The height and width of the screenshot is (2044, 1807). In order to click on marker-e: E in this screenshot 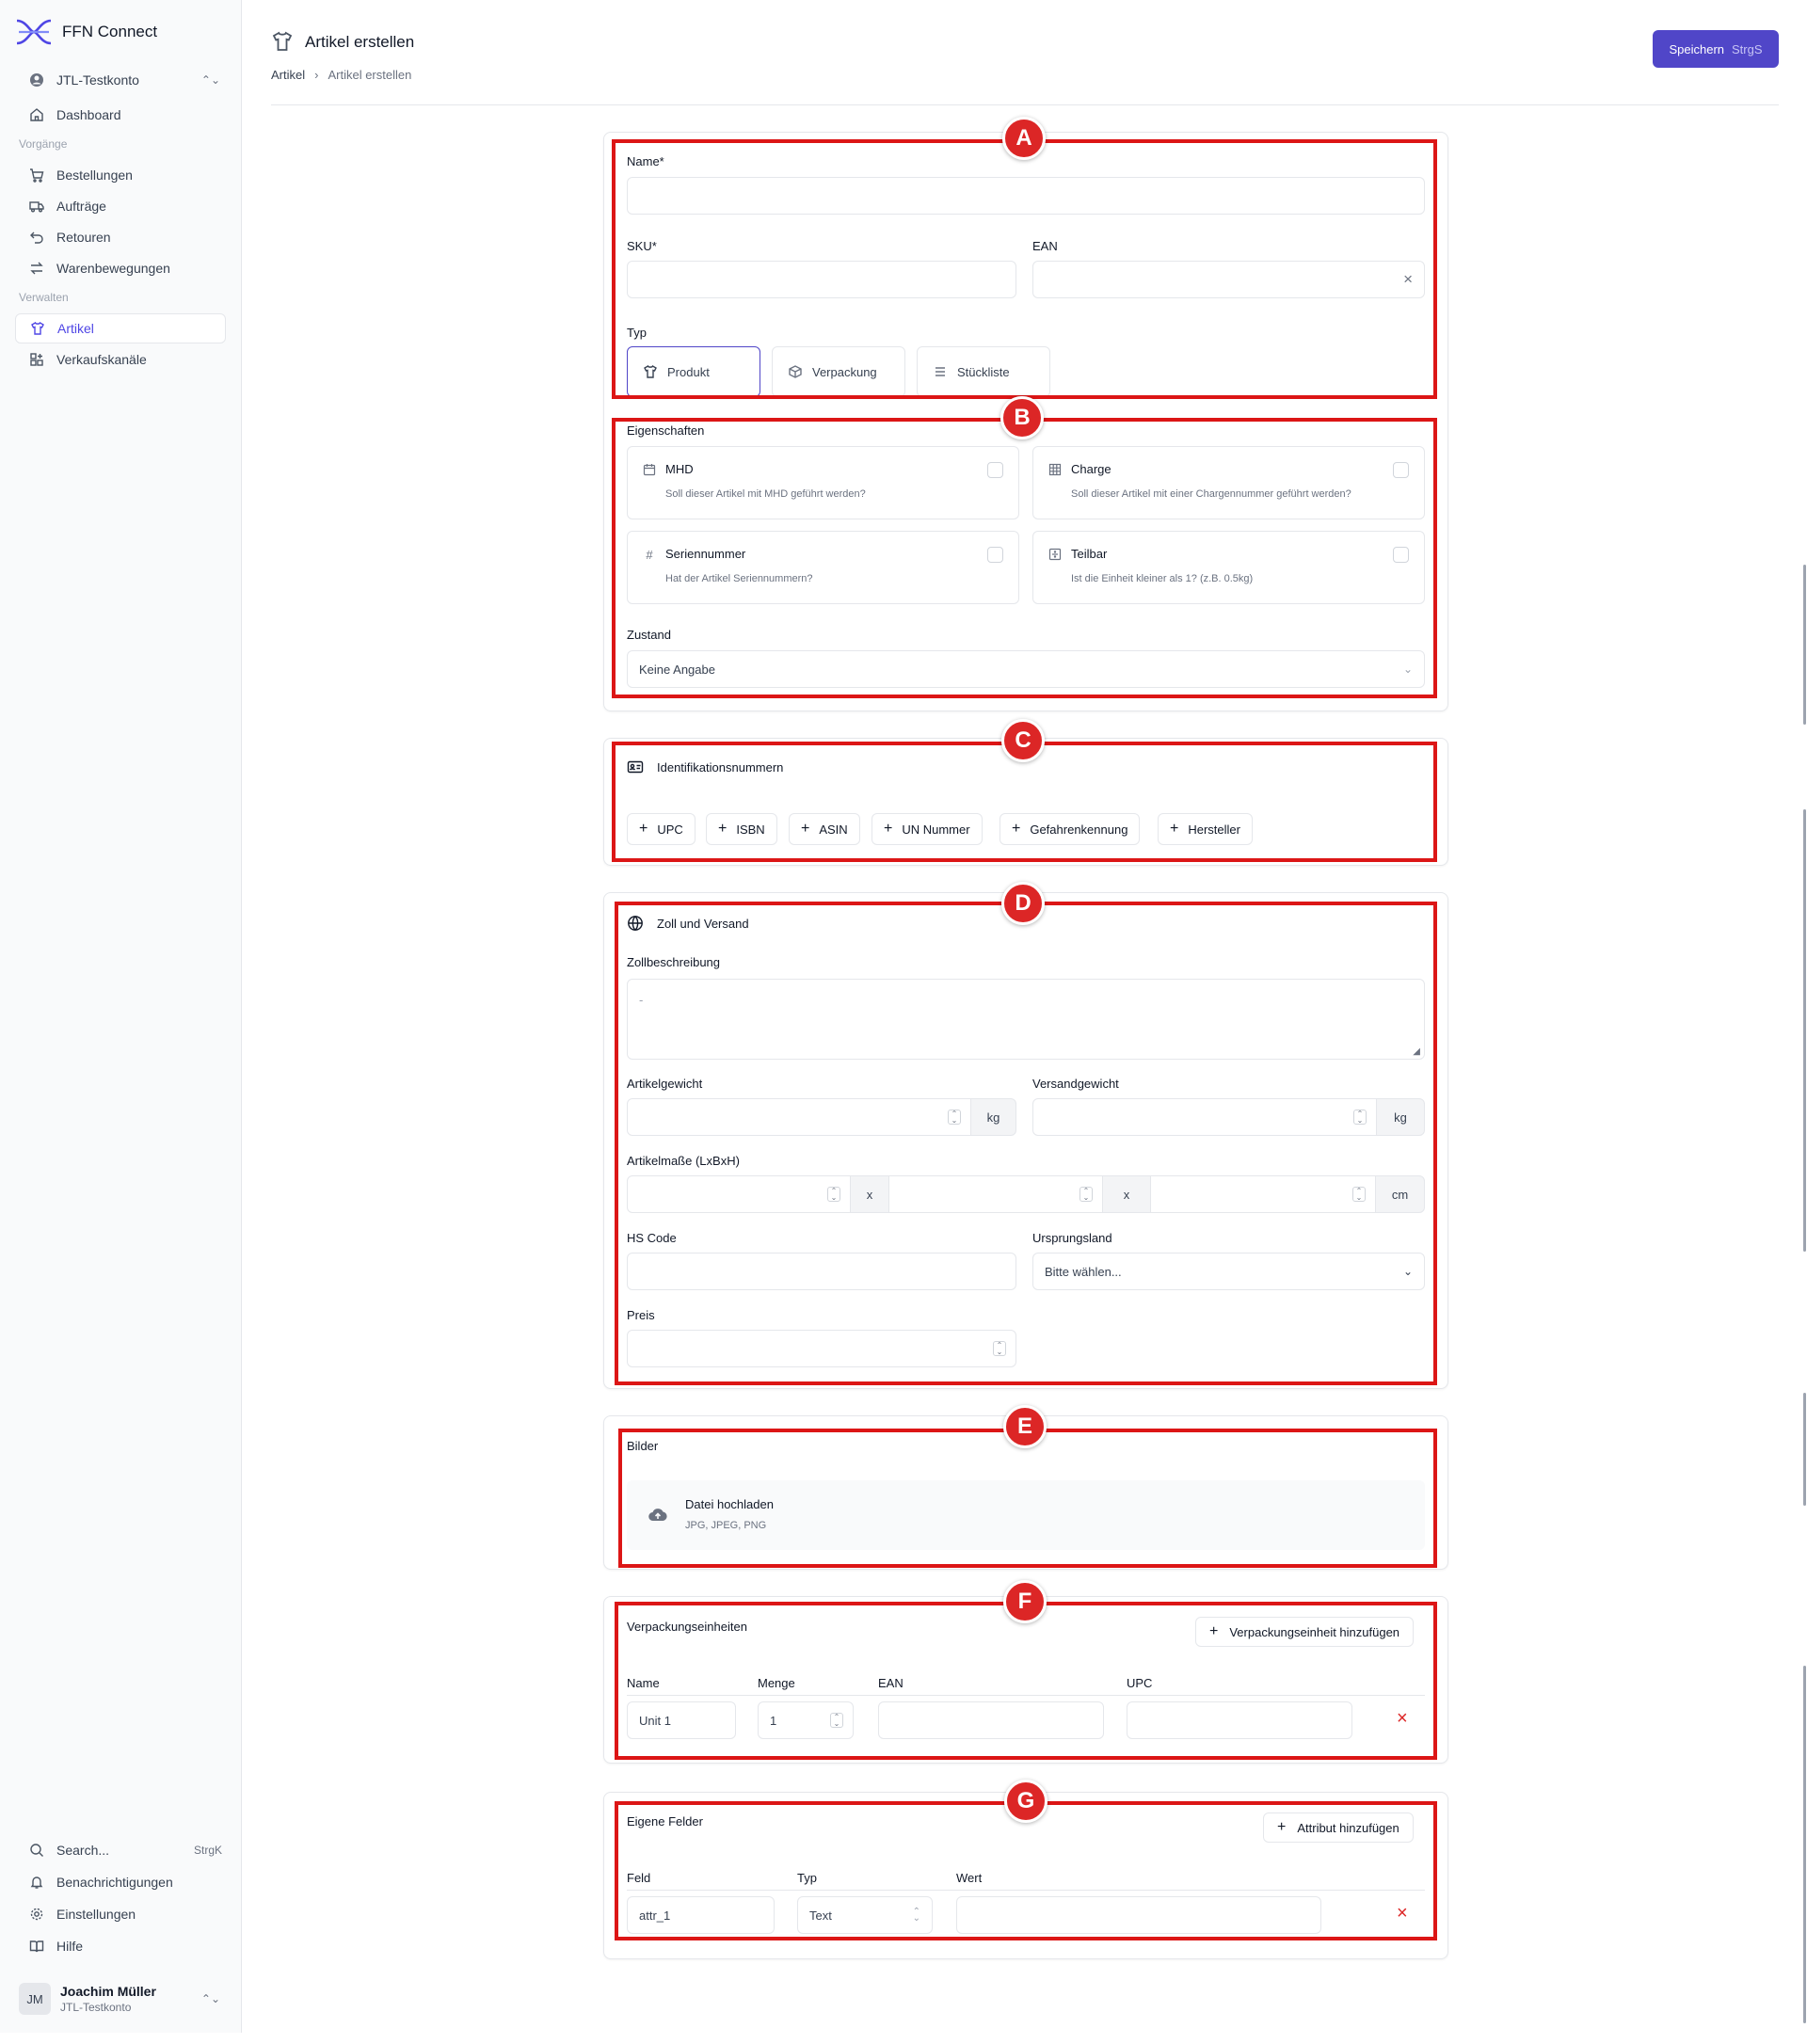, I will do `click(1025, 1426)`.